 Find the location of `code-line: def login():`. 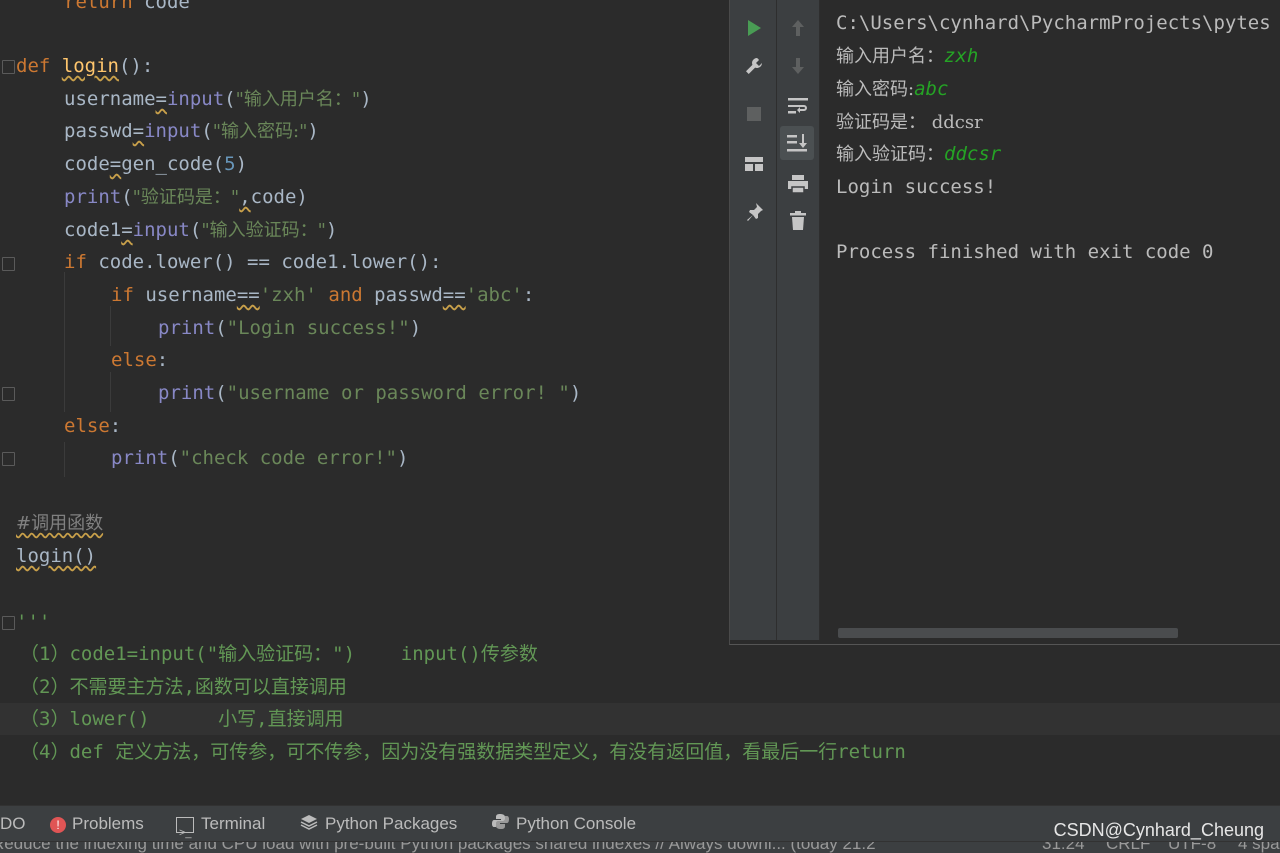

code-line: def login(): is located at coordinates (85, 66).